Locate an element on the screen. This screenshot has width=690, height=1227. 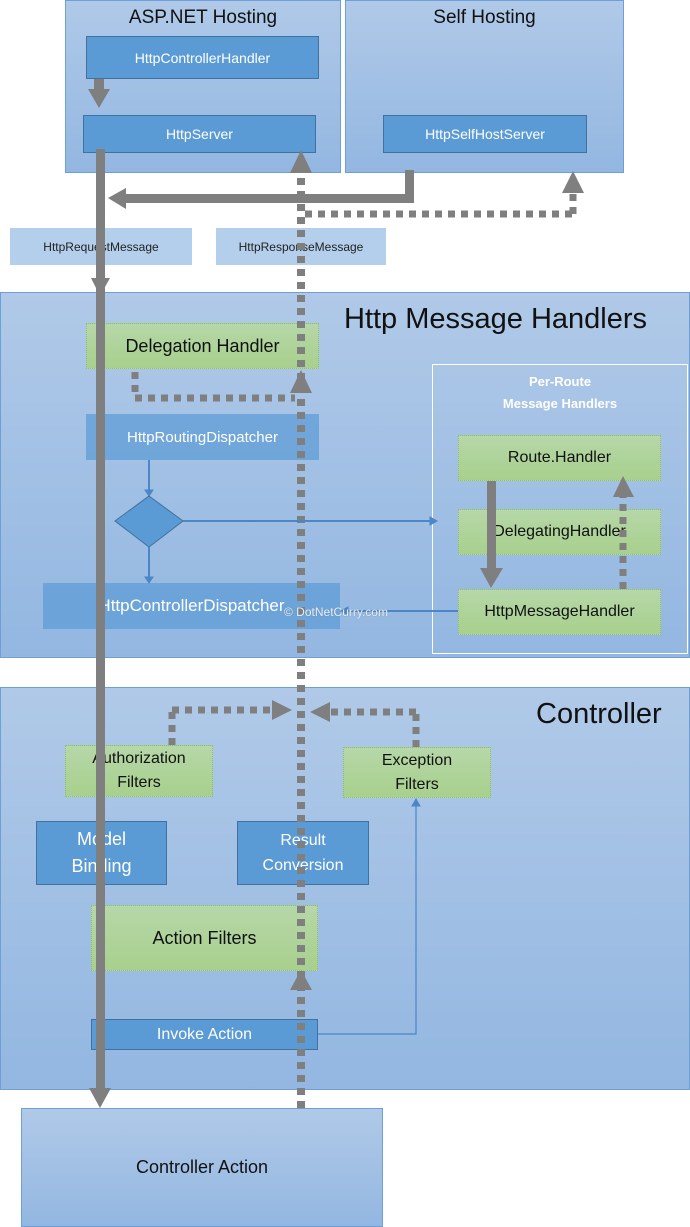
self-hosting-title: Self Hosting is located at coordinates (484, 17).